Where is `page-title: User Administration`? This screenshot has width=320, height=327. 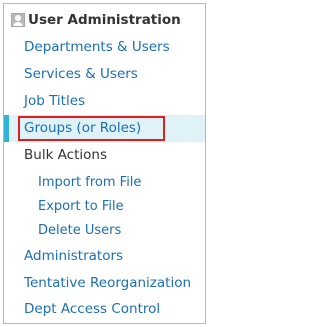
page-title: User Administration is located at coordinates (104, 20).